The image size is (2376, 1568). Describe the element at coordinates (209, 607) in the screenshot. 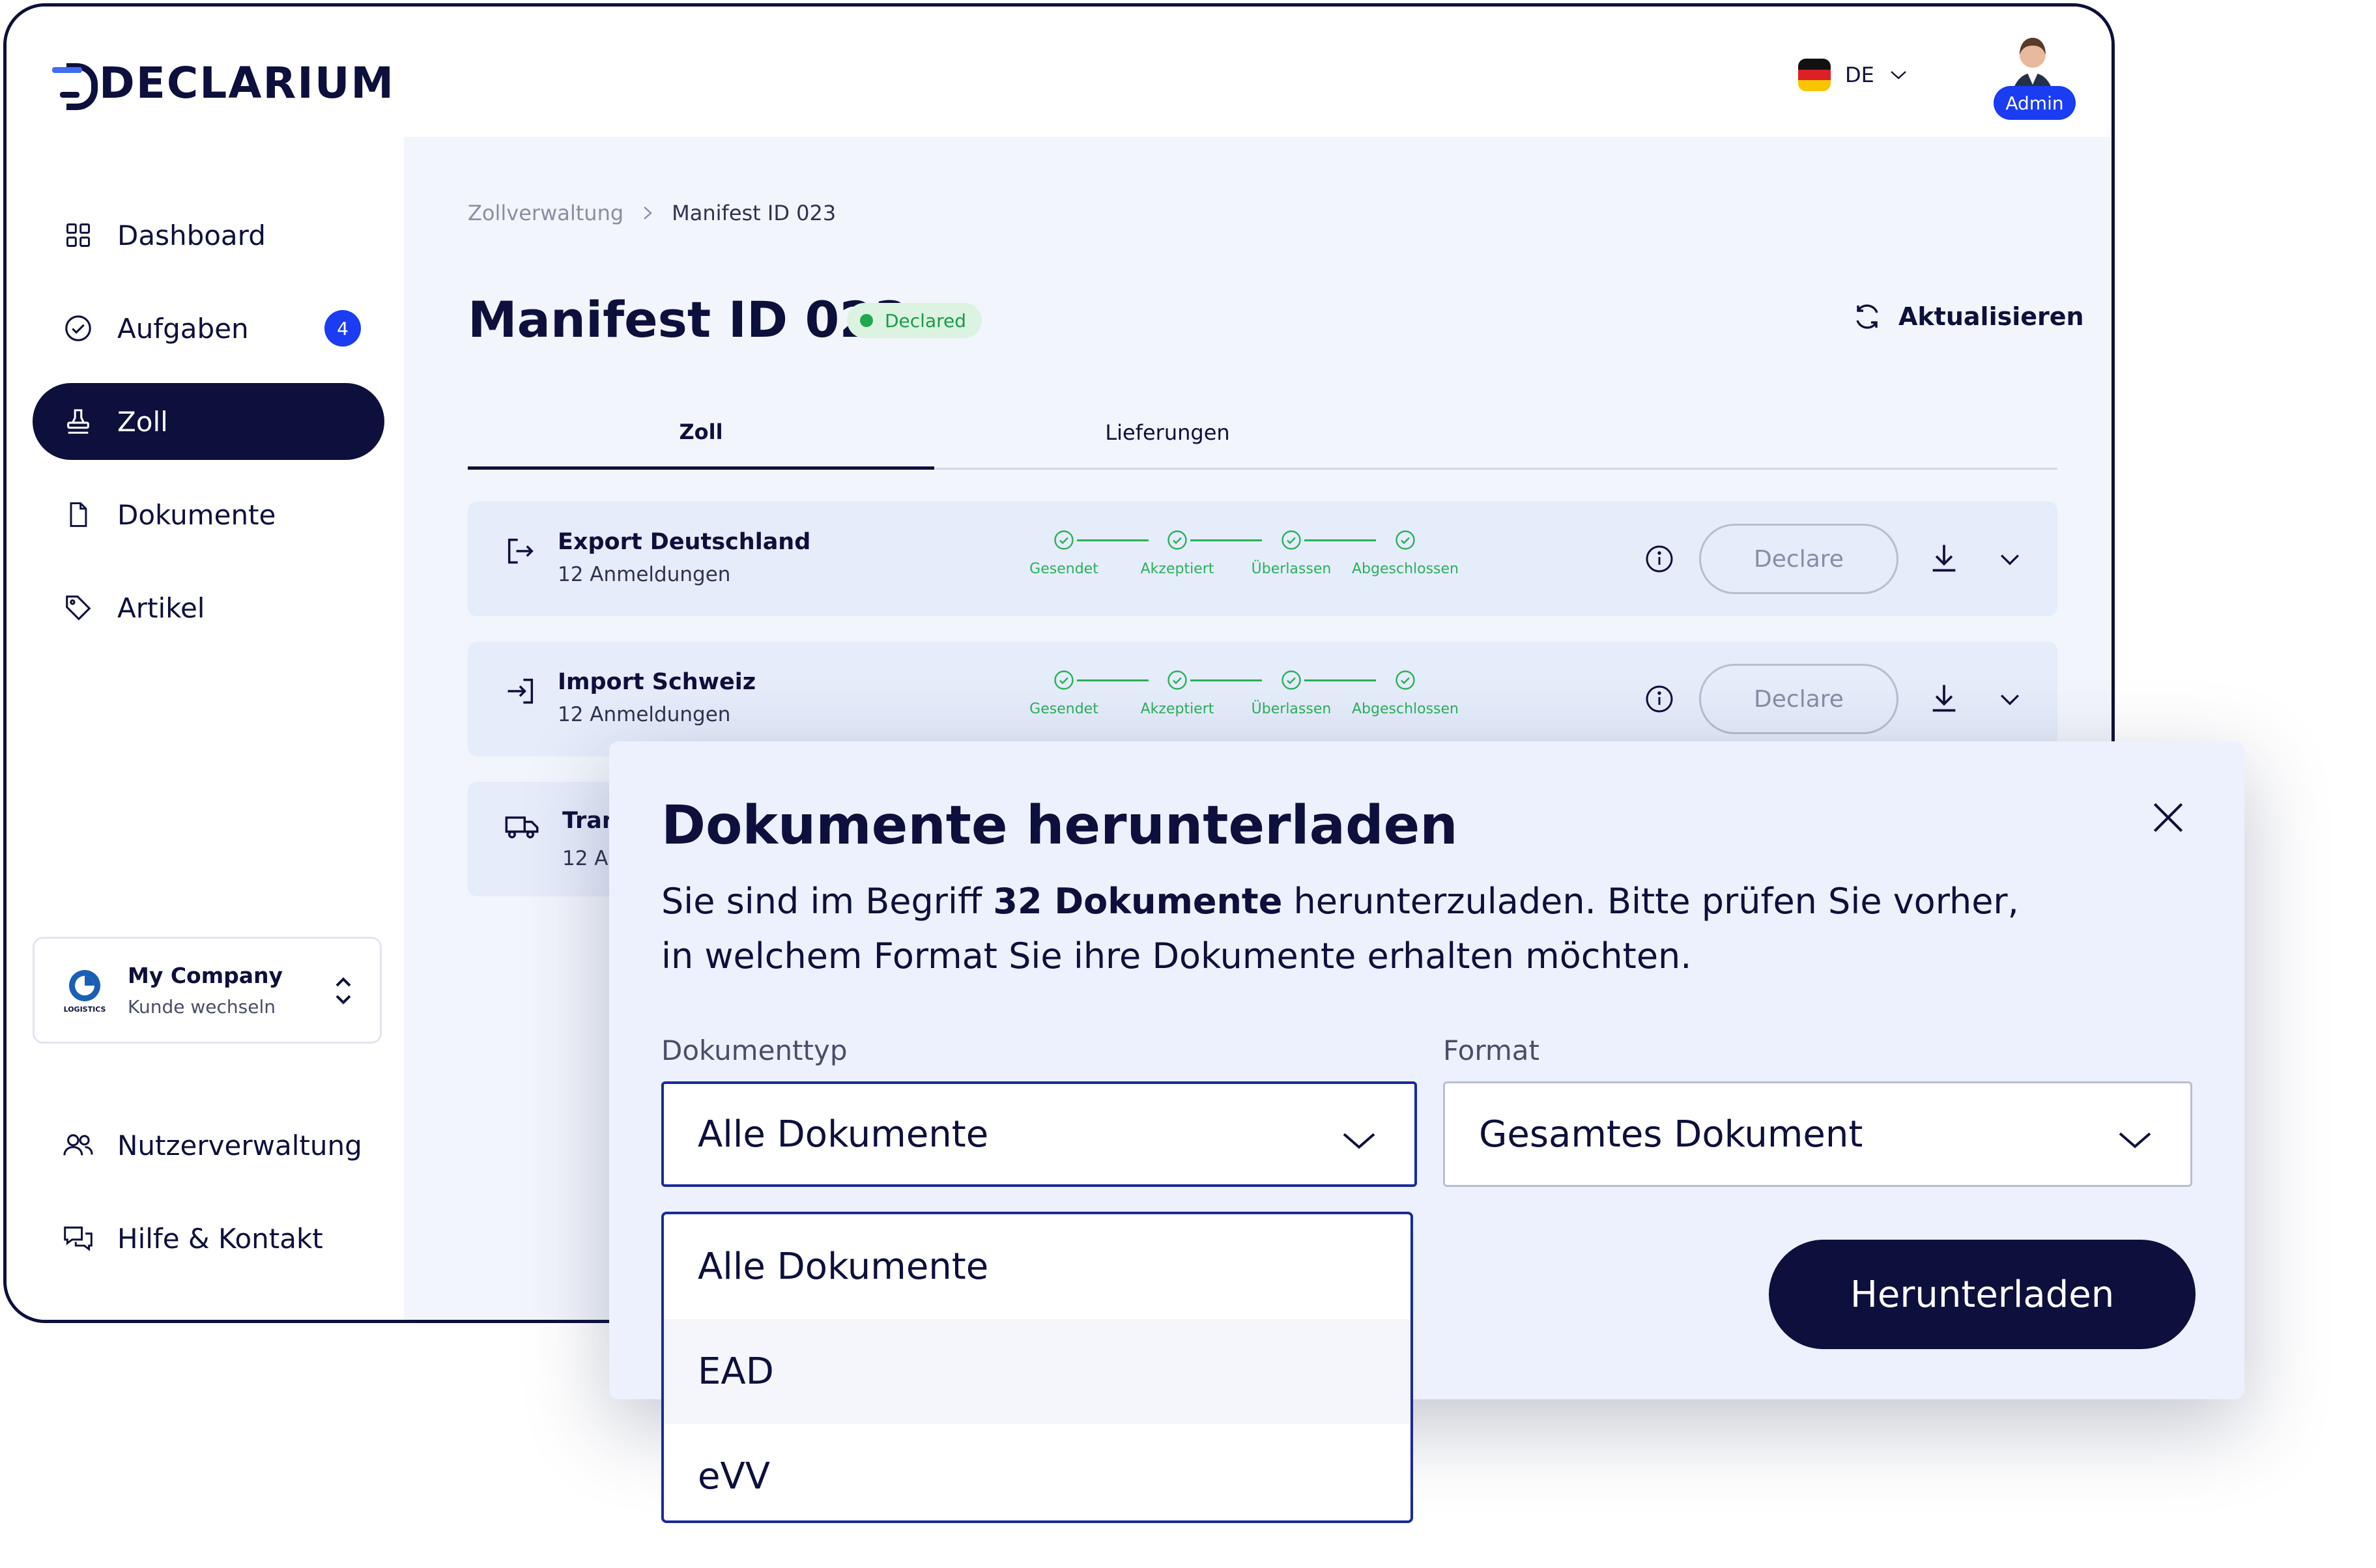

I see `sidebar-item-artikel: Artikel` at that location.